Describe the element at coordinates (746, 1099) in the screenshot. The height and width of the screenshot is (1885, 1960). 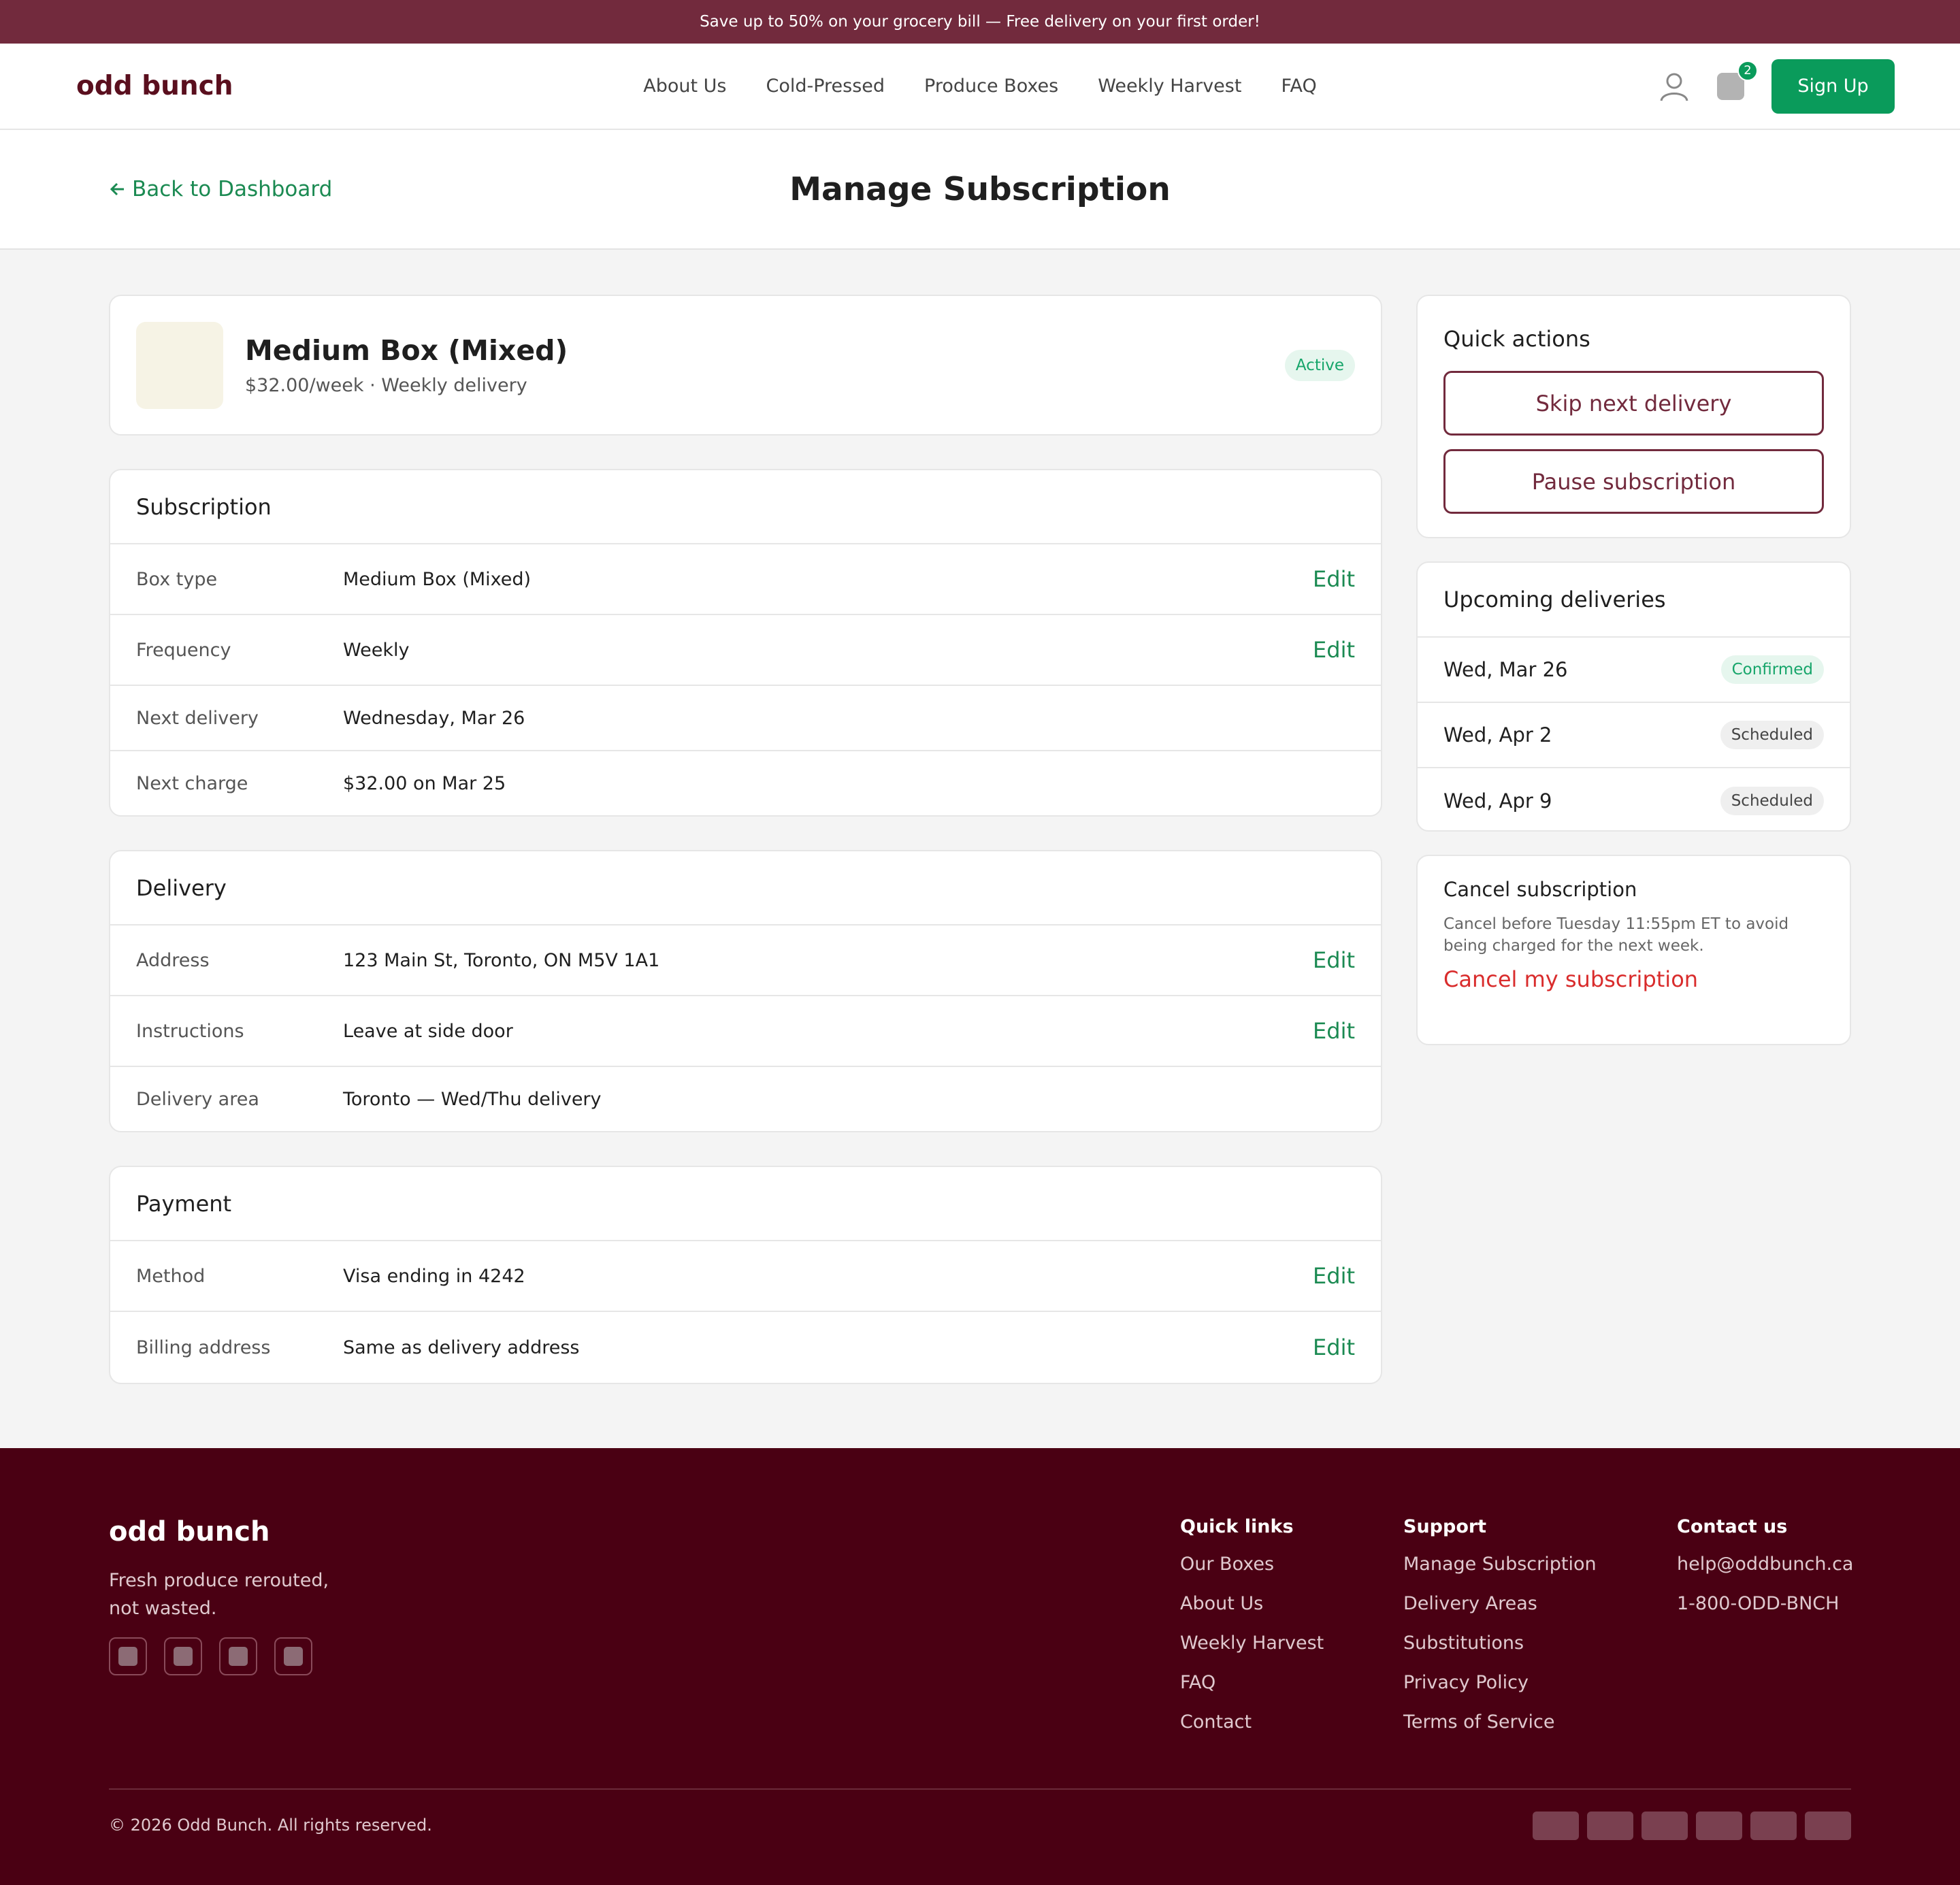
I see `delivery-row-area: Delivery area Toronto — Wed/Thu delivery` at that location.